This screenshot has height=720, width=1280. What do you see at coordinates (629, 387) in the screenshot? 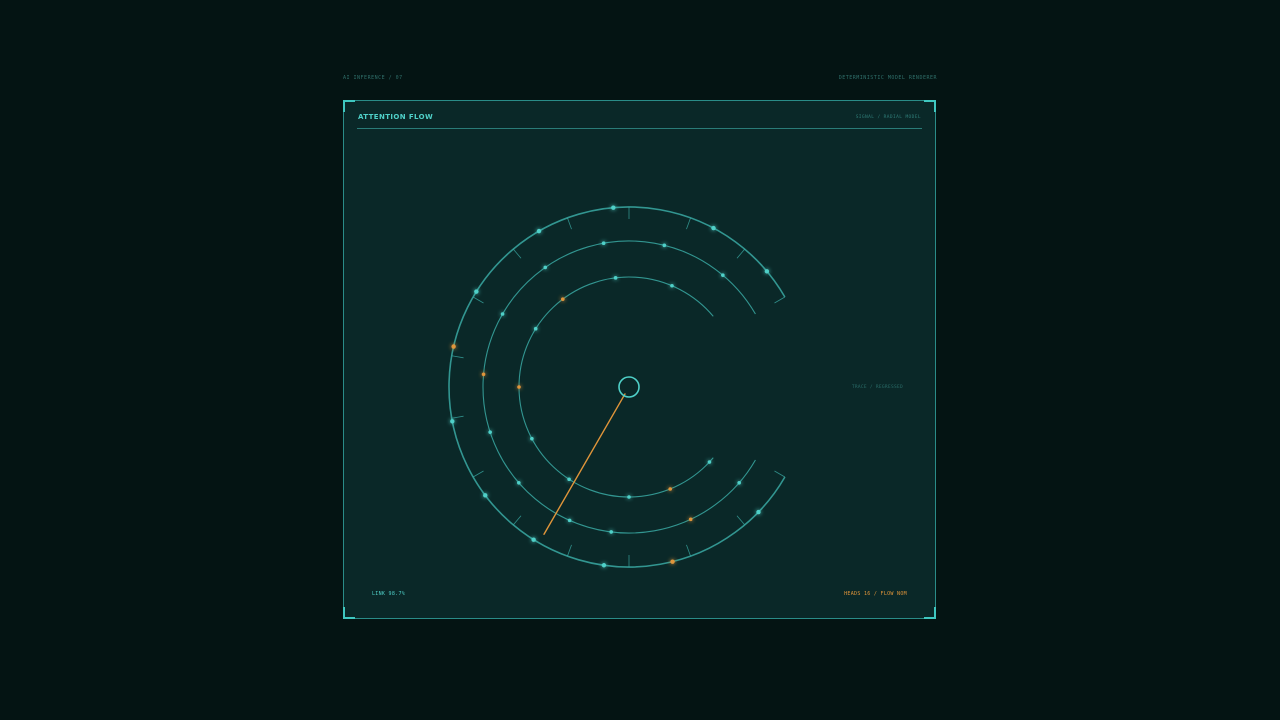
I see `center-hub` at bounding box center [629, 387].